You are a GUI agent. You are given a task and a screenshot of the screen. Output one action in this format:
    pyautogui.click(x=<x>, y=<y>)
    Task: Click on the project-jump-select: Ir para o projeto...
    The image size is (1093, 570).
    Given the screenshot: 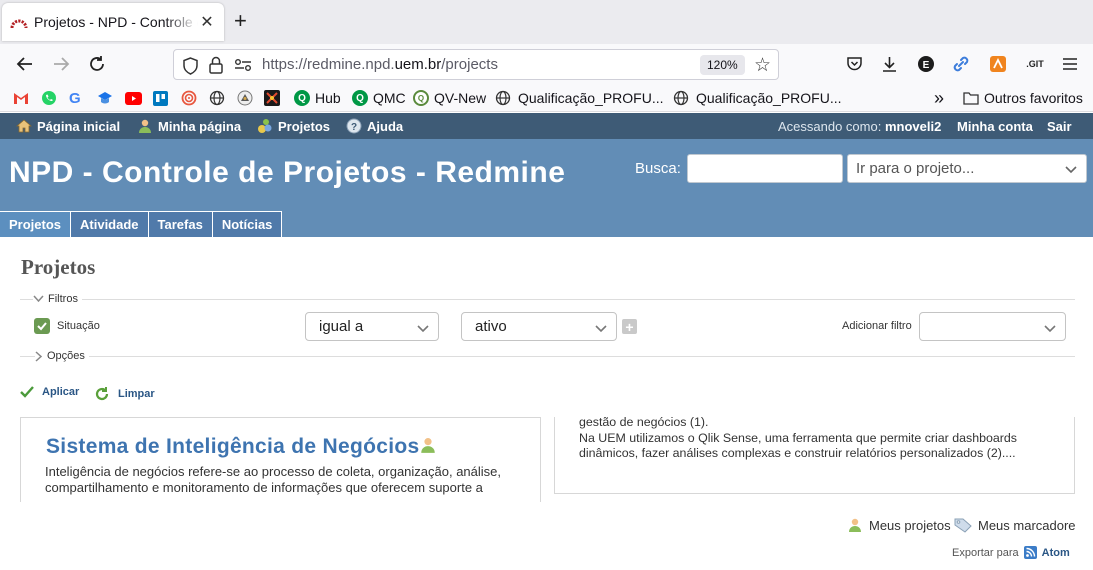 What is the action you would take?
    pyautogui.click(x=967, y=168)
    